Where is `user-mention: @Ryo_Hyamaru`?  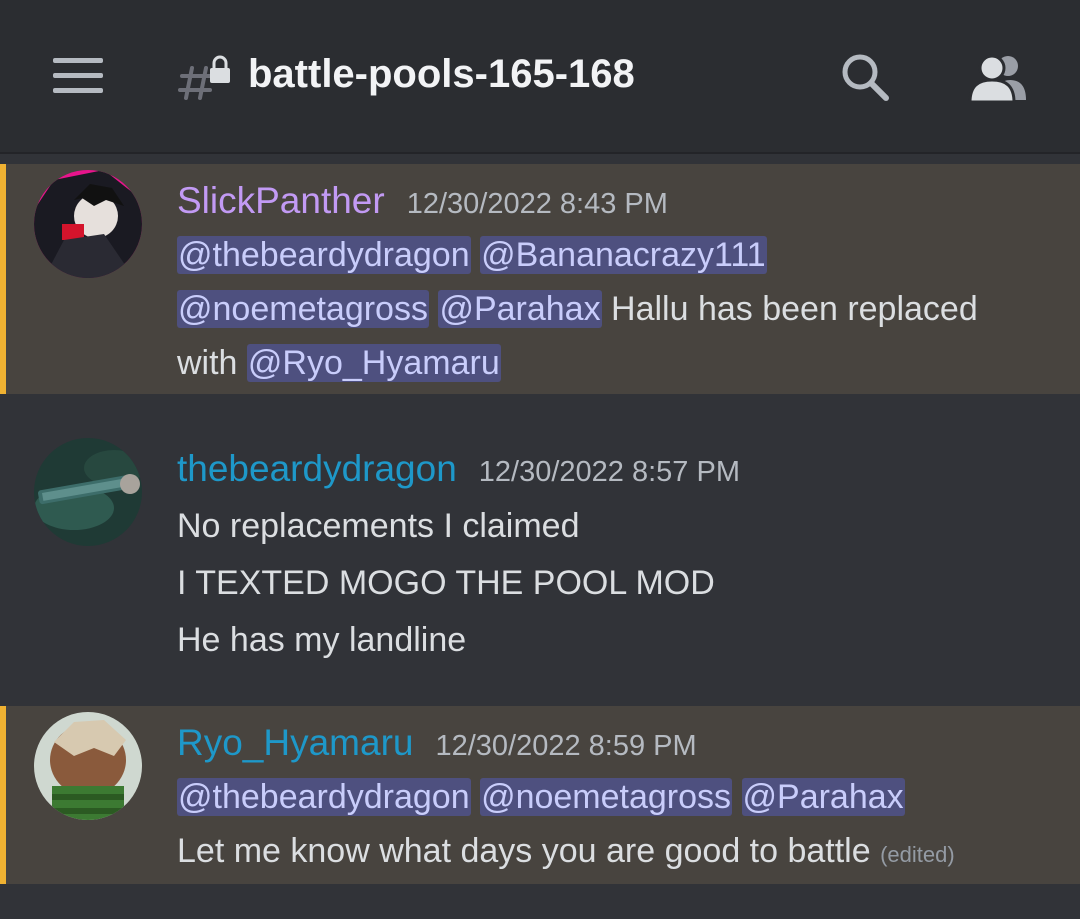
user-mention: @Ryo_Hyamaru is located at coordinates (373, 363).